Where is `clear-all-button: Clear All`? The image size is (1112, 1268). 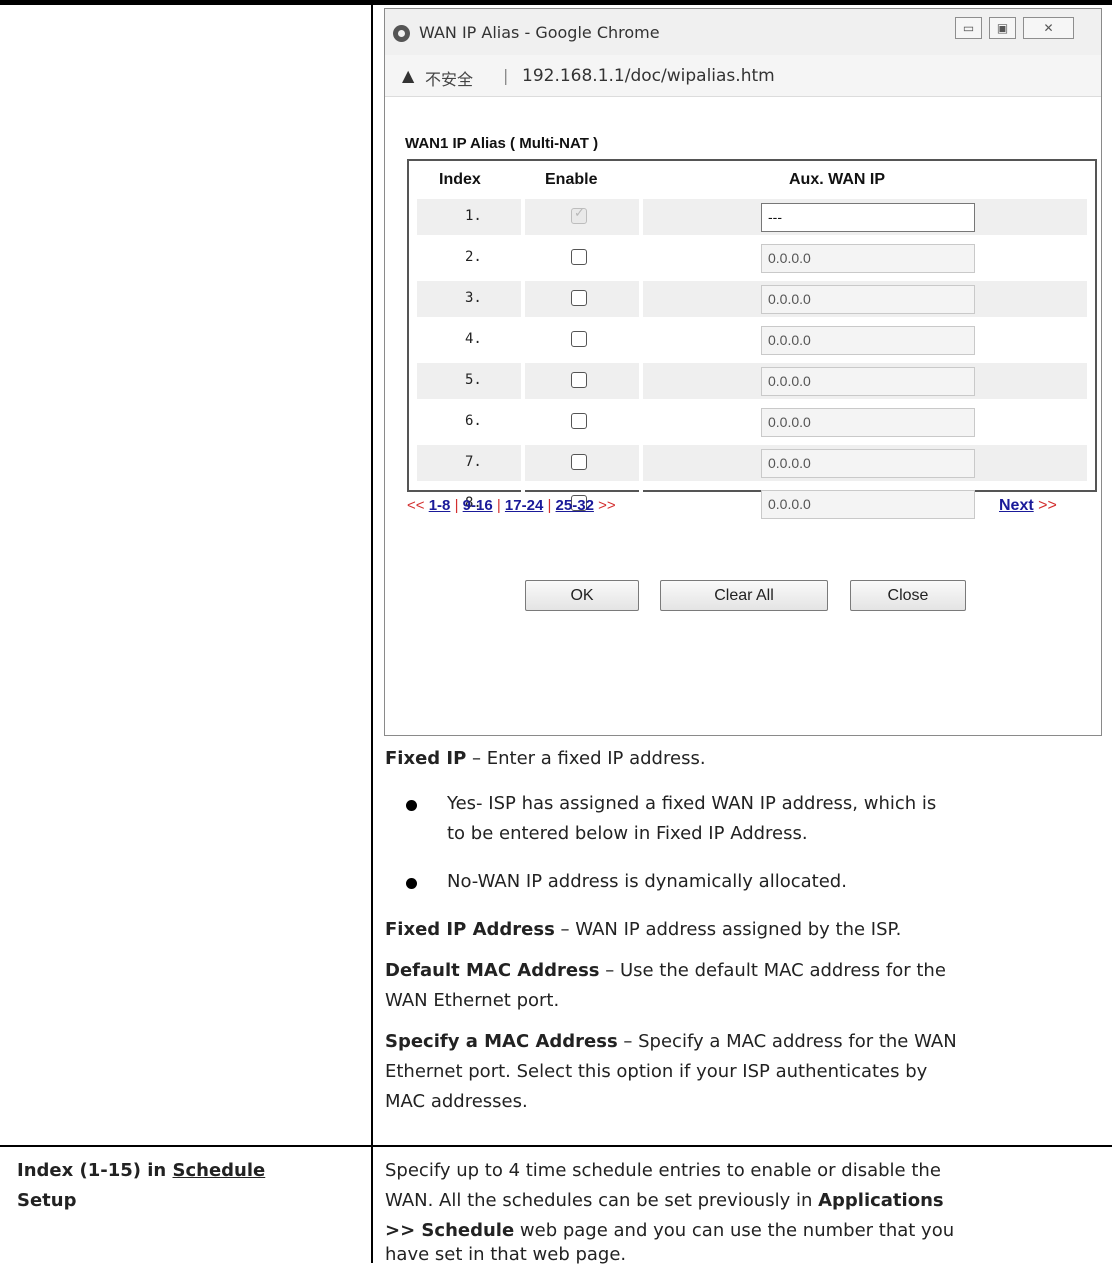 clear-all-button: Clear All is located at coordinates (744, 595).